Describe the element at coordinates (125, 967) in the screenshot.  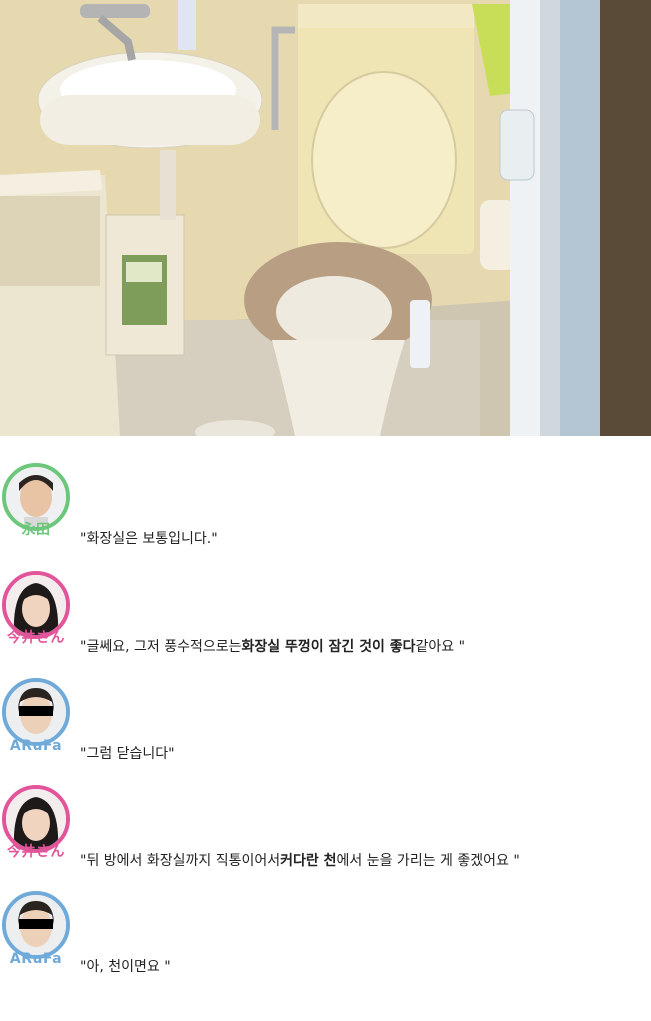
I see `dialogue-text: "아, 천이면요 "` at that location.